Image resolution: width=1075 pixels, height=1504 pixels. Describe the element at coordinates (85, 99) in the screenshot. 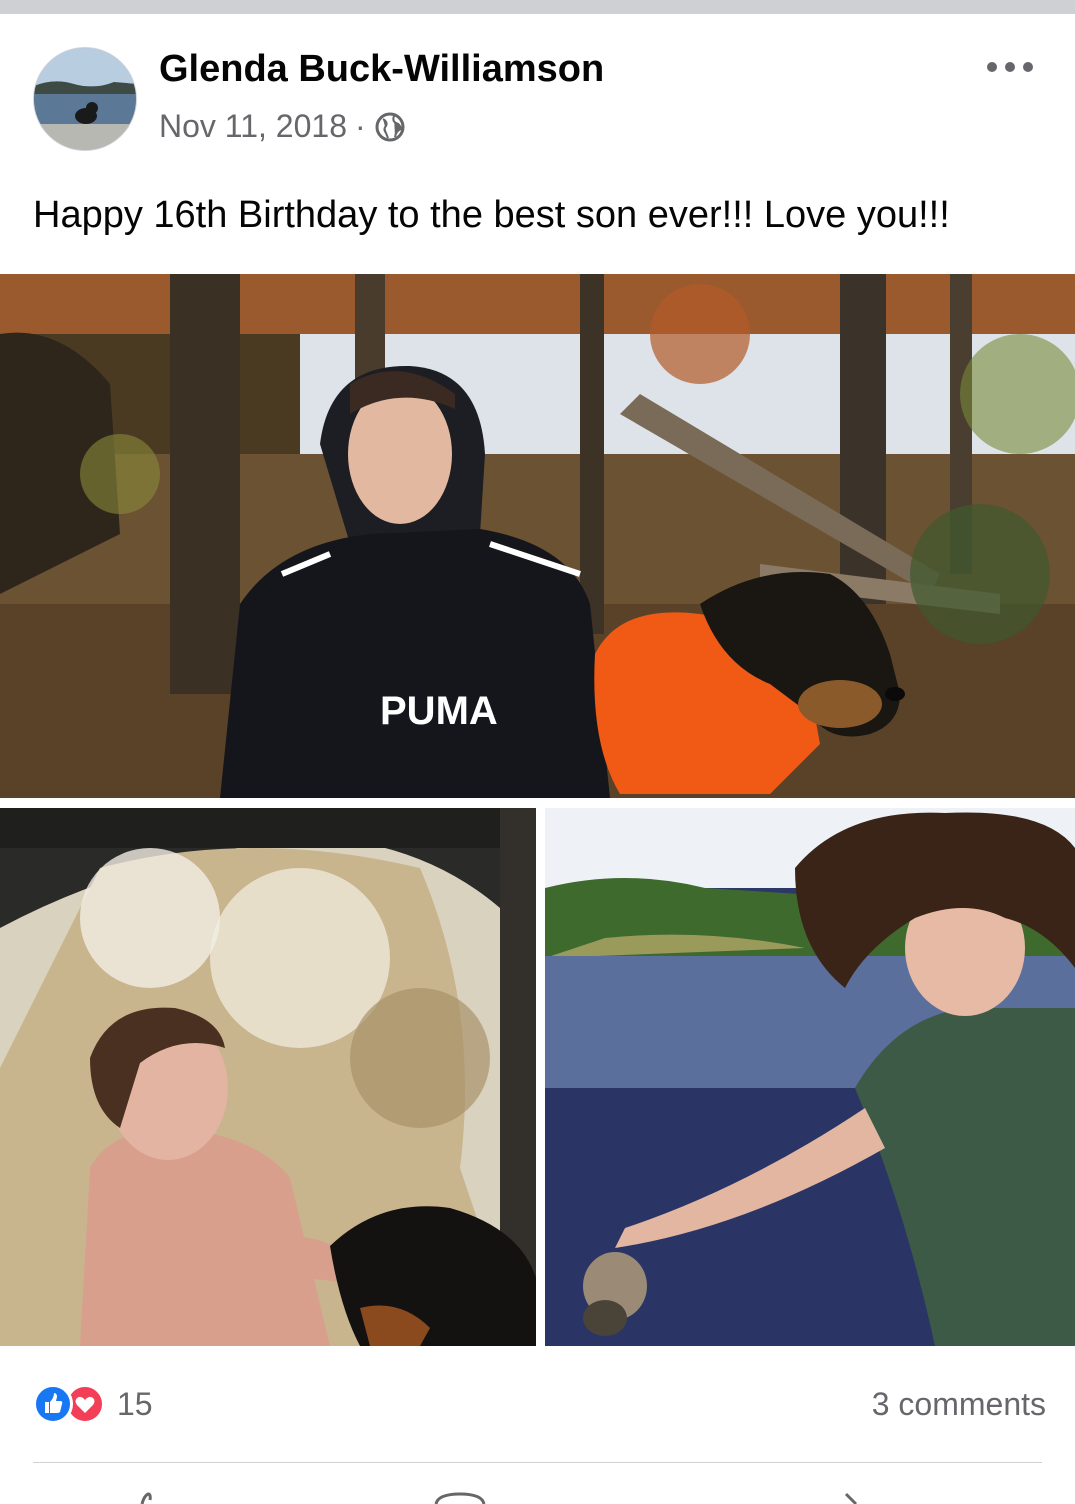

I see `author-avatar` at that location.